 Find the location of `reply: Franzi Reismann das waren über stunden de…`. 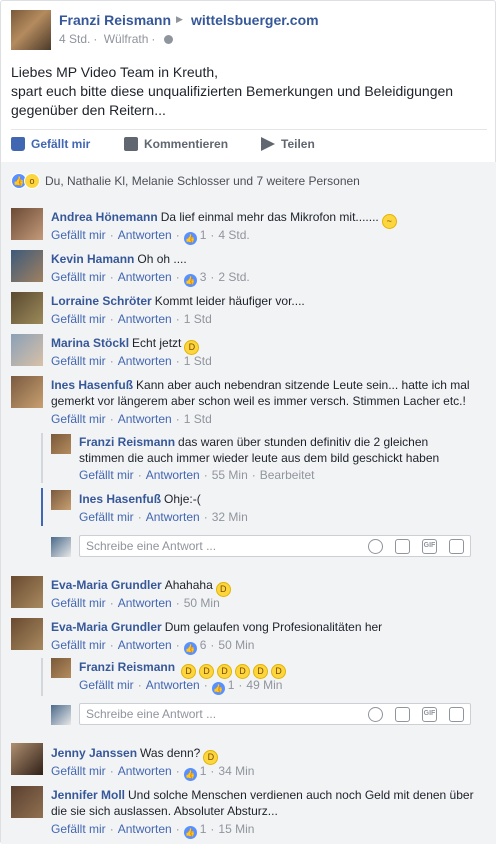

reply: Franzi Reismann das waren über stunden de… is located at coordinates (276, 450).